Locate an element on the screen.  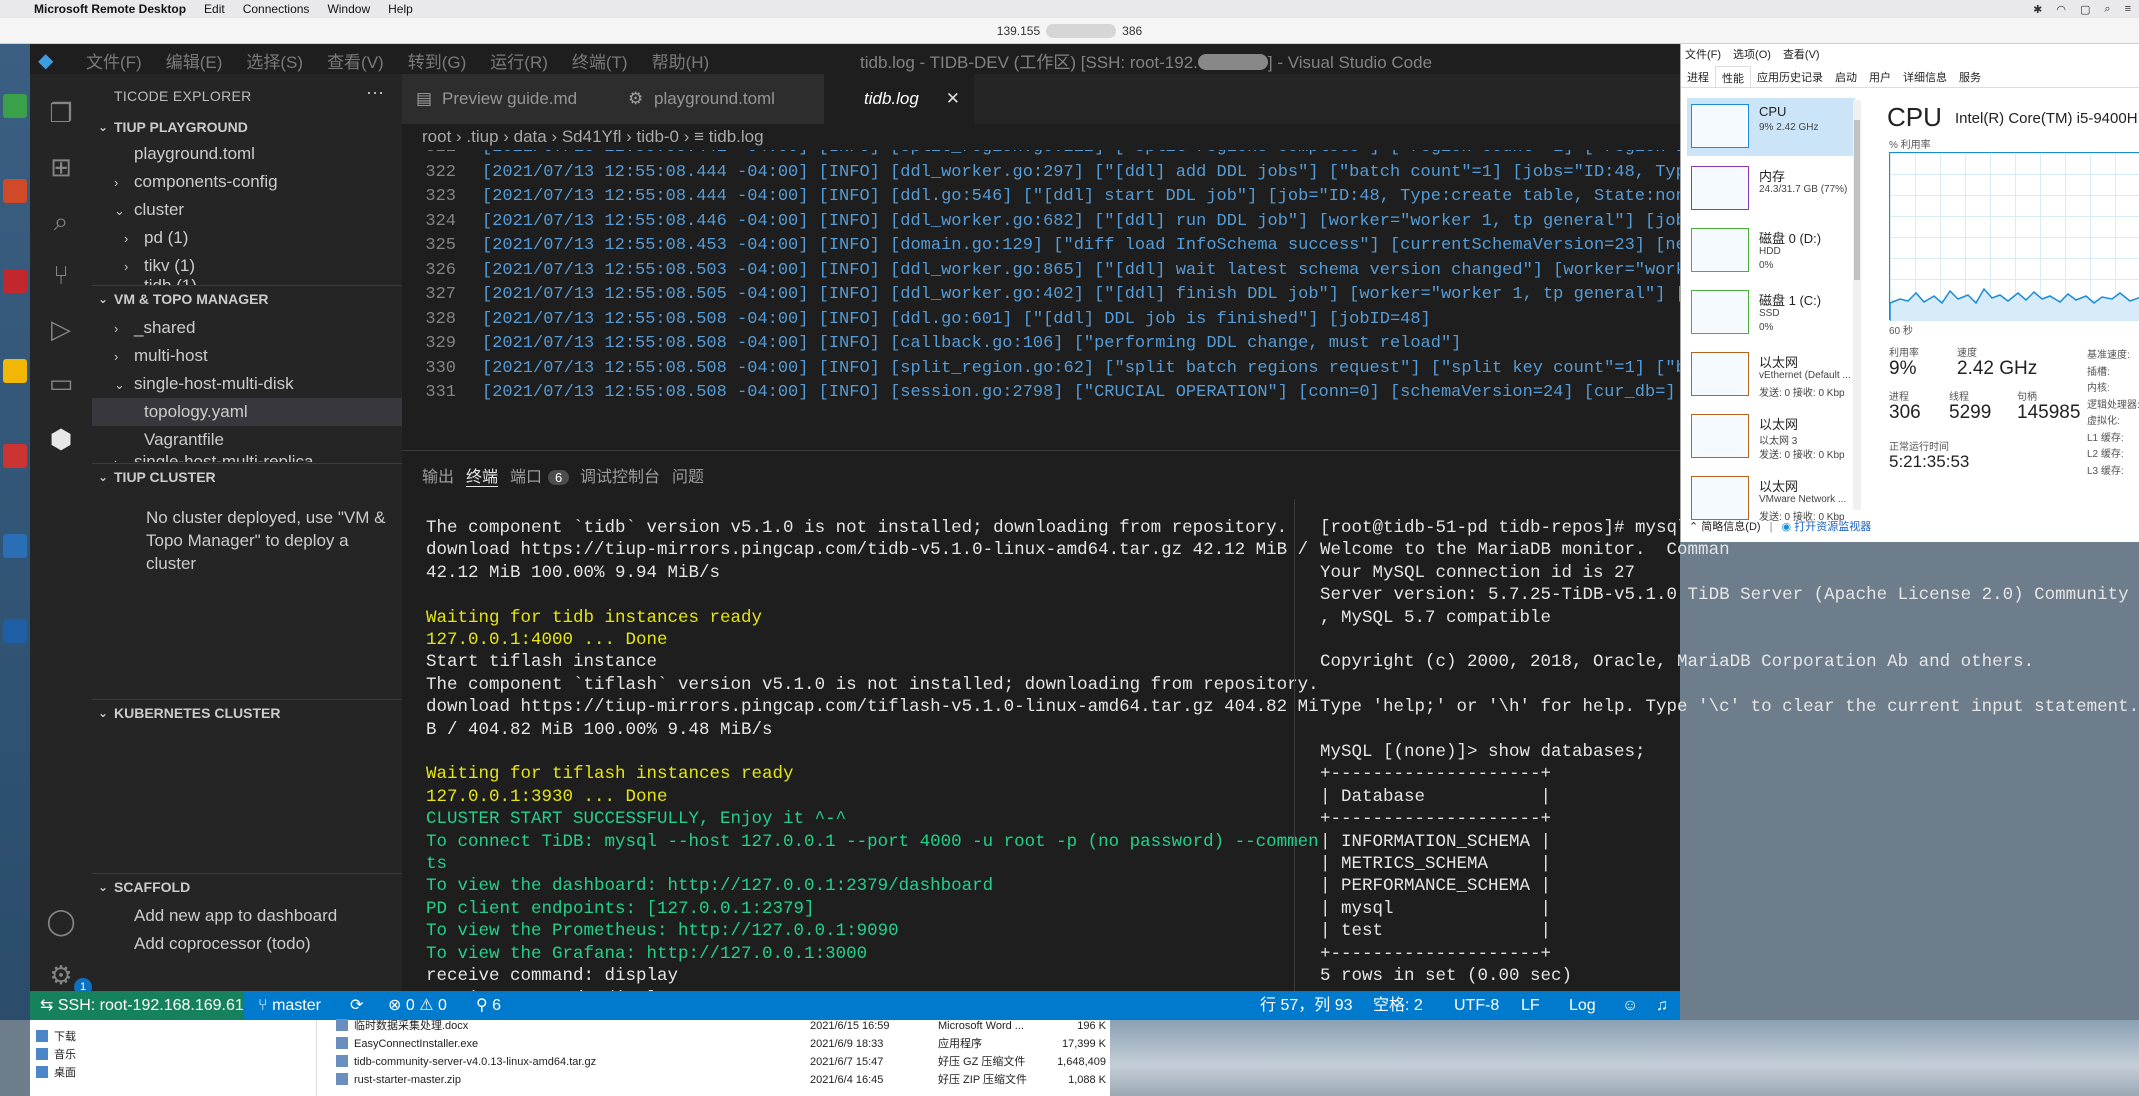
tm-tab-processes: 进程 is located at coordinates (1698, 76).